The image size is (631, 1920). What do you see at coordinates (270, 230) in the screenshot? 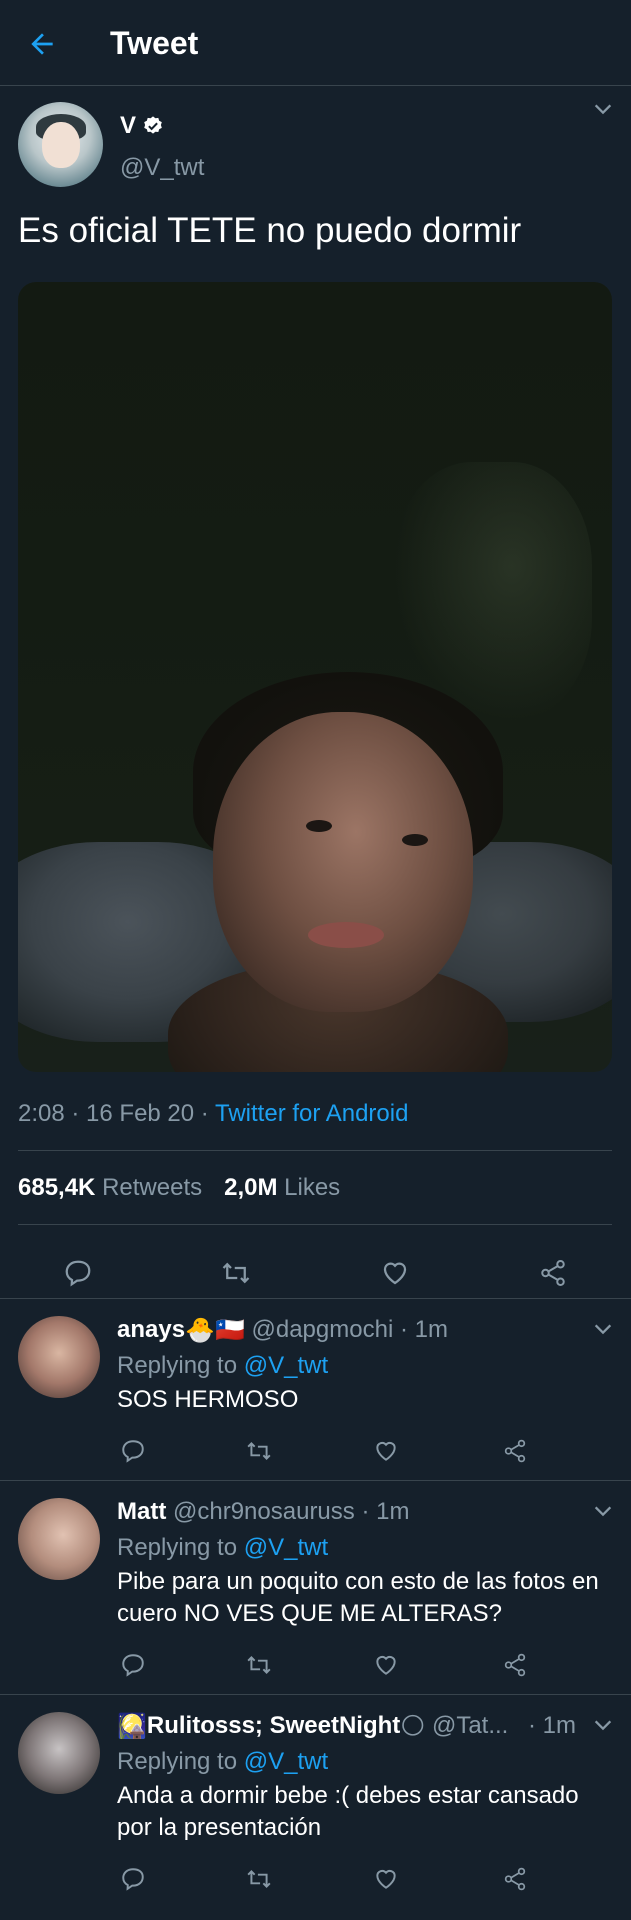
I see `tweet-text: Es oficial TETE no puedo dormir` at bounding box center [270, 230].